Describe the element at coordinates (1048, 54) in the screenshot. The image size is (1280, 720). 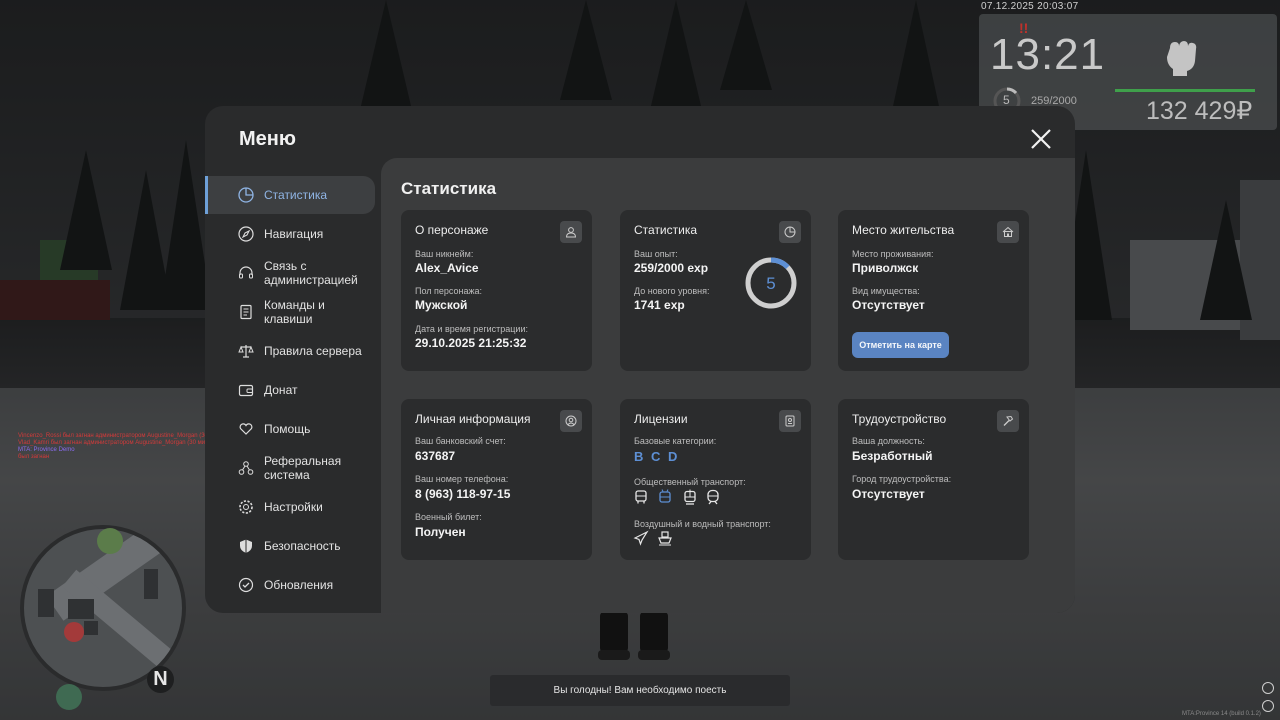
I see `hud-clock: 13:21` at that location.